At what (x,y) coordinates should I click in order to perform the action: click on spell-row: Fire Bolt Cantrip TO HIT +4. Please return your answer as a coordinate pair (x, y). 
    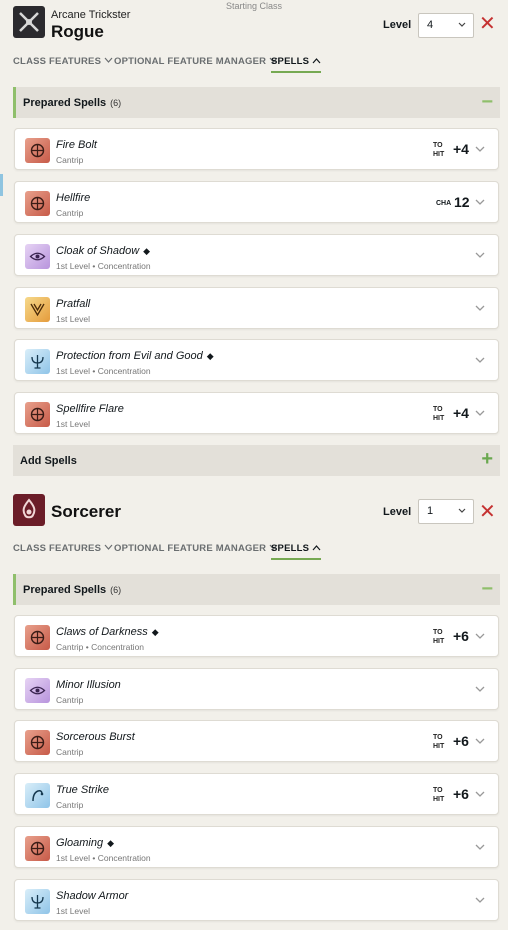
    Looking at the image, I should click on (256, 149).